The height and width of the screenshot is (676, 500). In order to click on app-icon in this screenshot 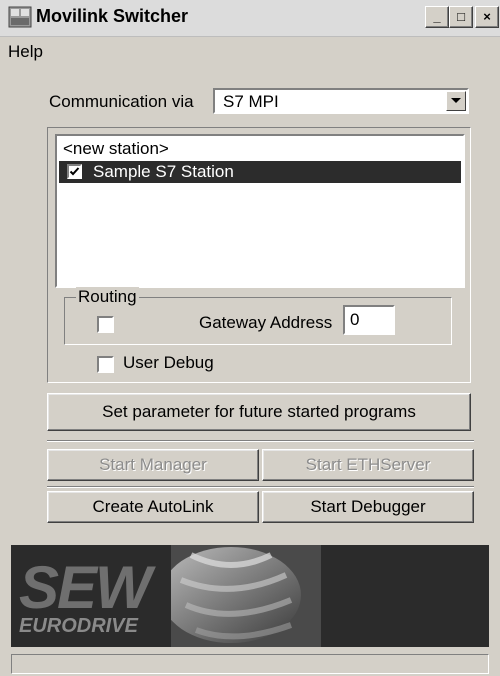, I will do `click(20, 17)`.